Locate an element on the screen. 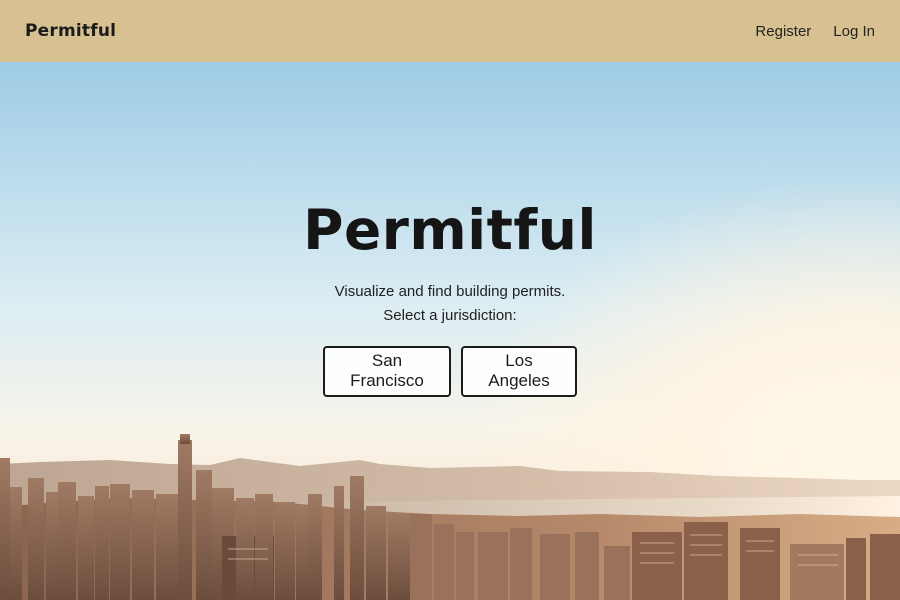  jurisdiction-buttons: San Francisco Los Angeles is located at coordinates (450, 371).